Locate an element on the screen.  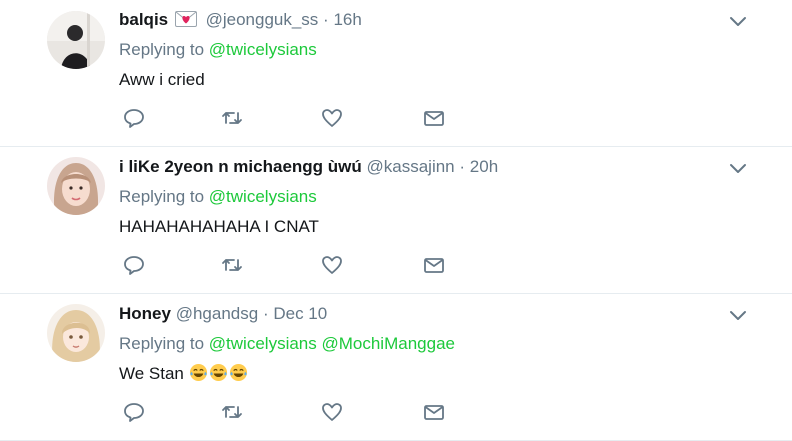
mention-link: @MochiManggae is located at coordinates (388, 343).